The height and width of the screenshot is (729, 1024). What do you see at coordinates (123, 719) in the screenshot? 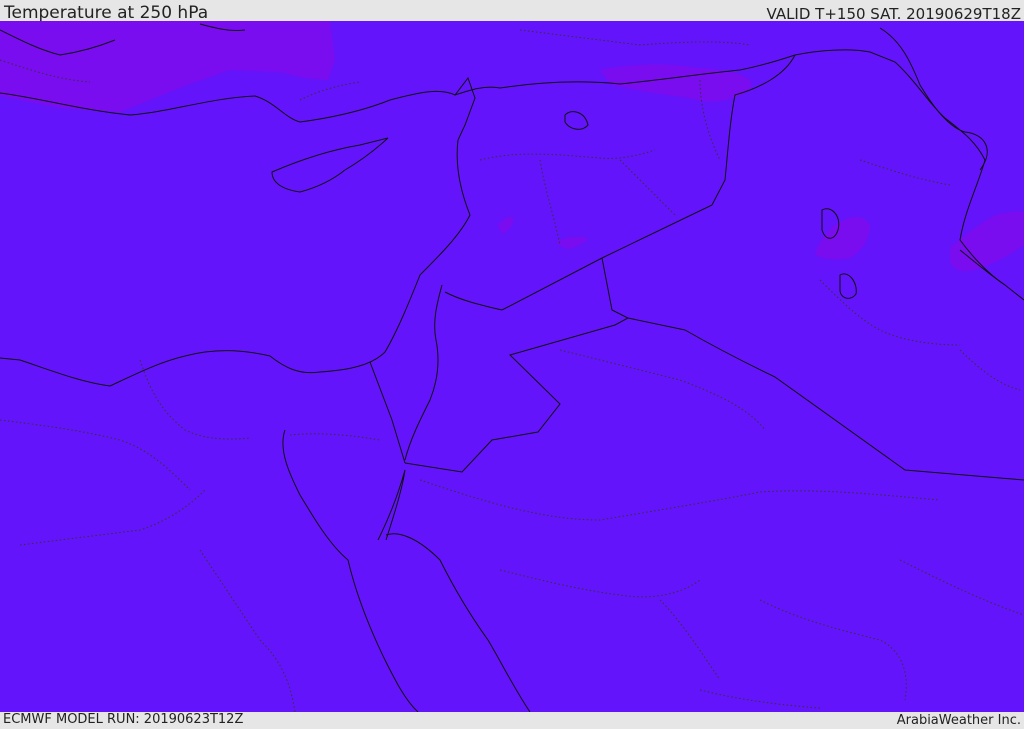
I see `model-run: ECMWF MODEL RUN: 20190623T12Z` at bounding box center [123, 719].